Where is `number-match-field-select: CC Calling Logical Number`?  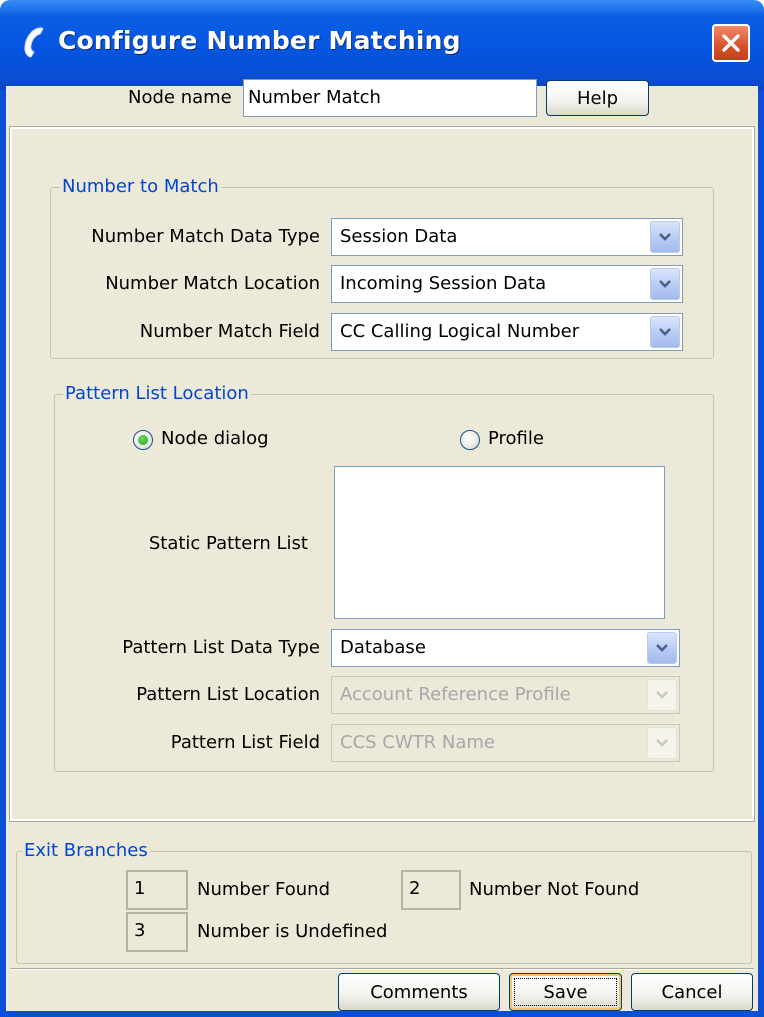 number-match-field-select: CC Calling Logical Number is located at coordinates (507, 332).